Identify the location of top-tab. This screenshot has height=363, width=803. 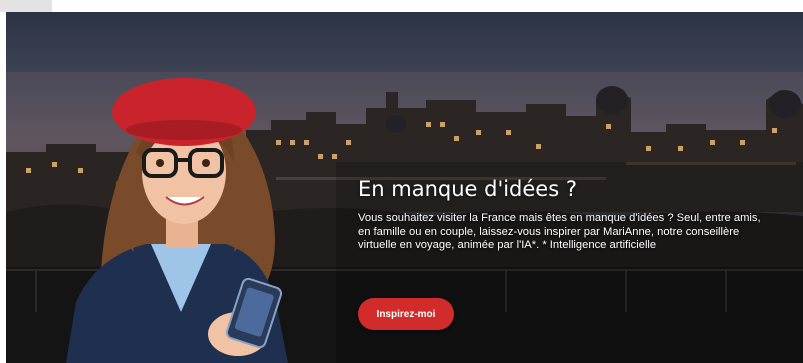
(26, 6).